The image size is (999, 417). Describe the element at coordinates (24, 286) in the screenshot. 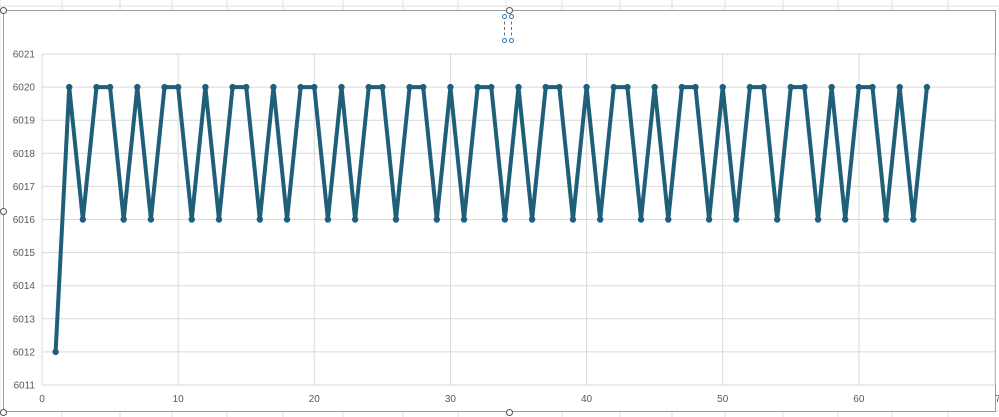

I see `y-tick-label: 6014` at that location.